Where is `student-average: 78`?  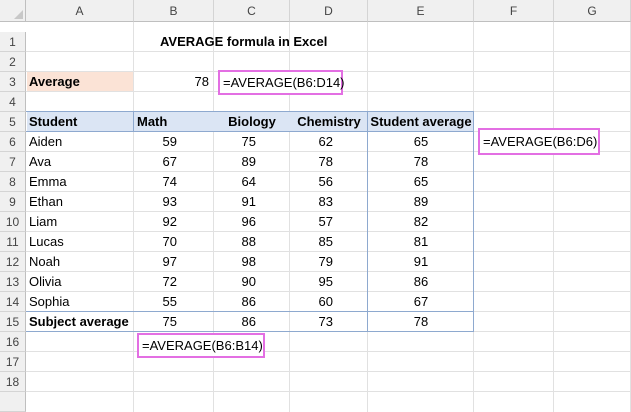
student-average: 78 is located at coordinates (421, 162).